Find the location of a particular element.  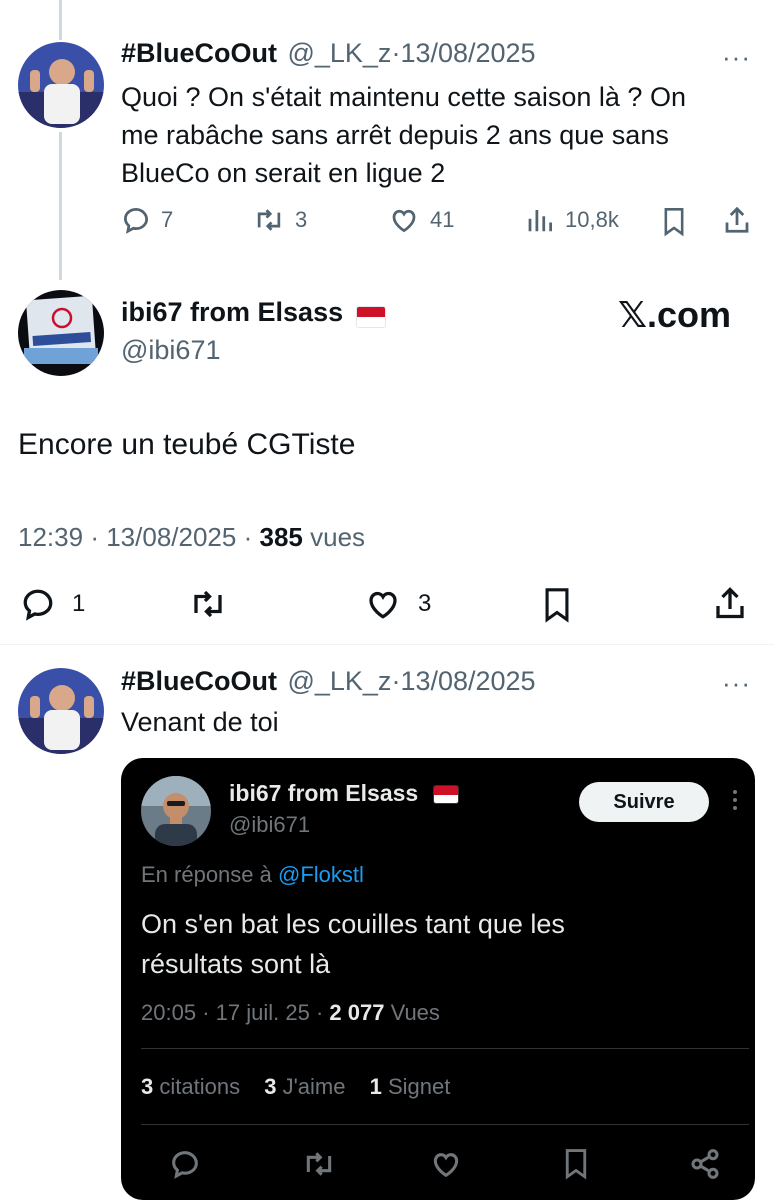

tweet-text: Venant de toi is located at coordinates (200, 722).